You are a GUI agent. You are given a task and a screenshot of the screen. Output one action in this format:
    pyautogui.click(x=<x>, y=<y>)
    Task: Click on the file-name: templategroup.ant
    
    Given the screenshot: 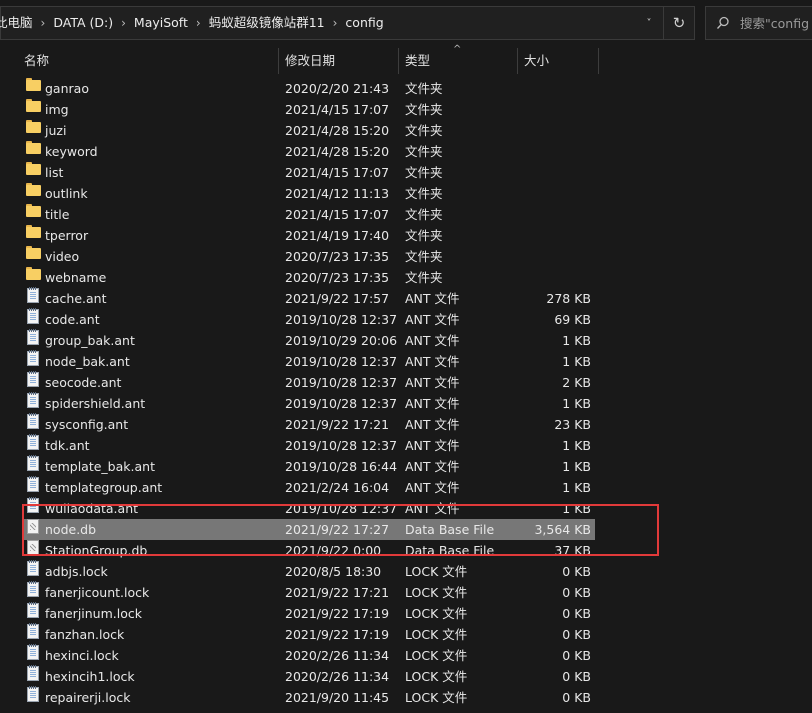 What is the action you would take?
    pyautogui.click(x=104, y=487)
    